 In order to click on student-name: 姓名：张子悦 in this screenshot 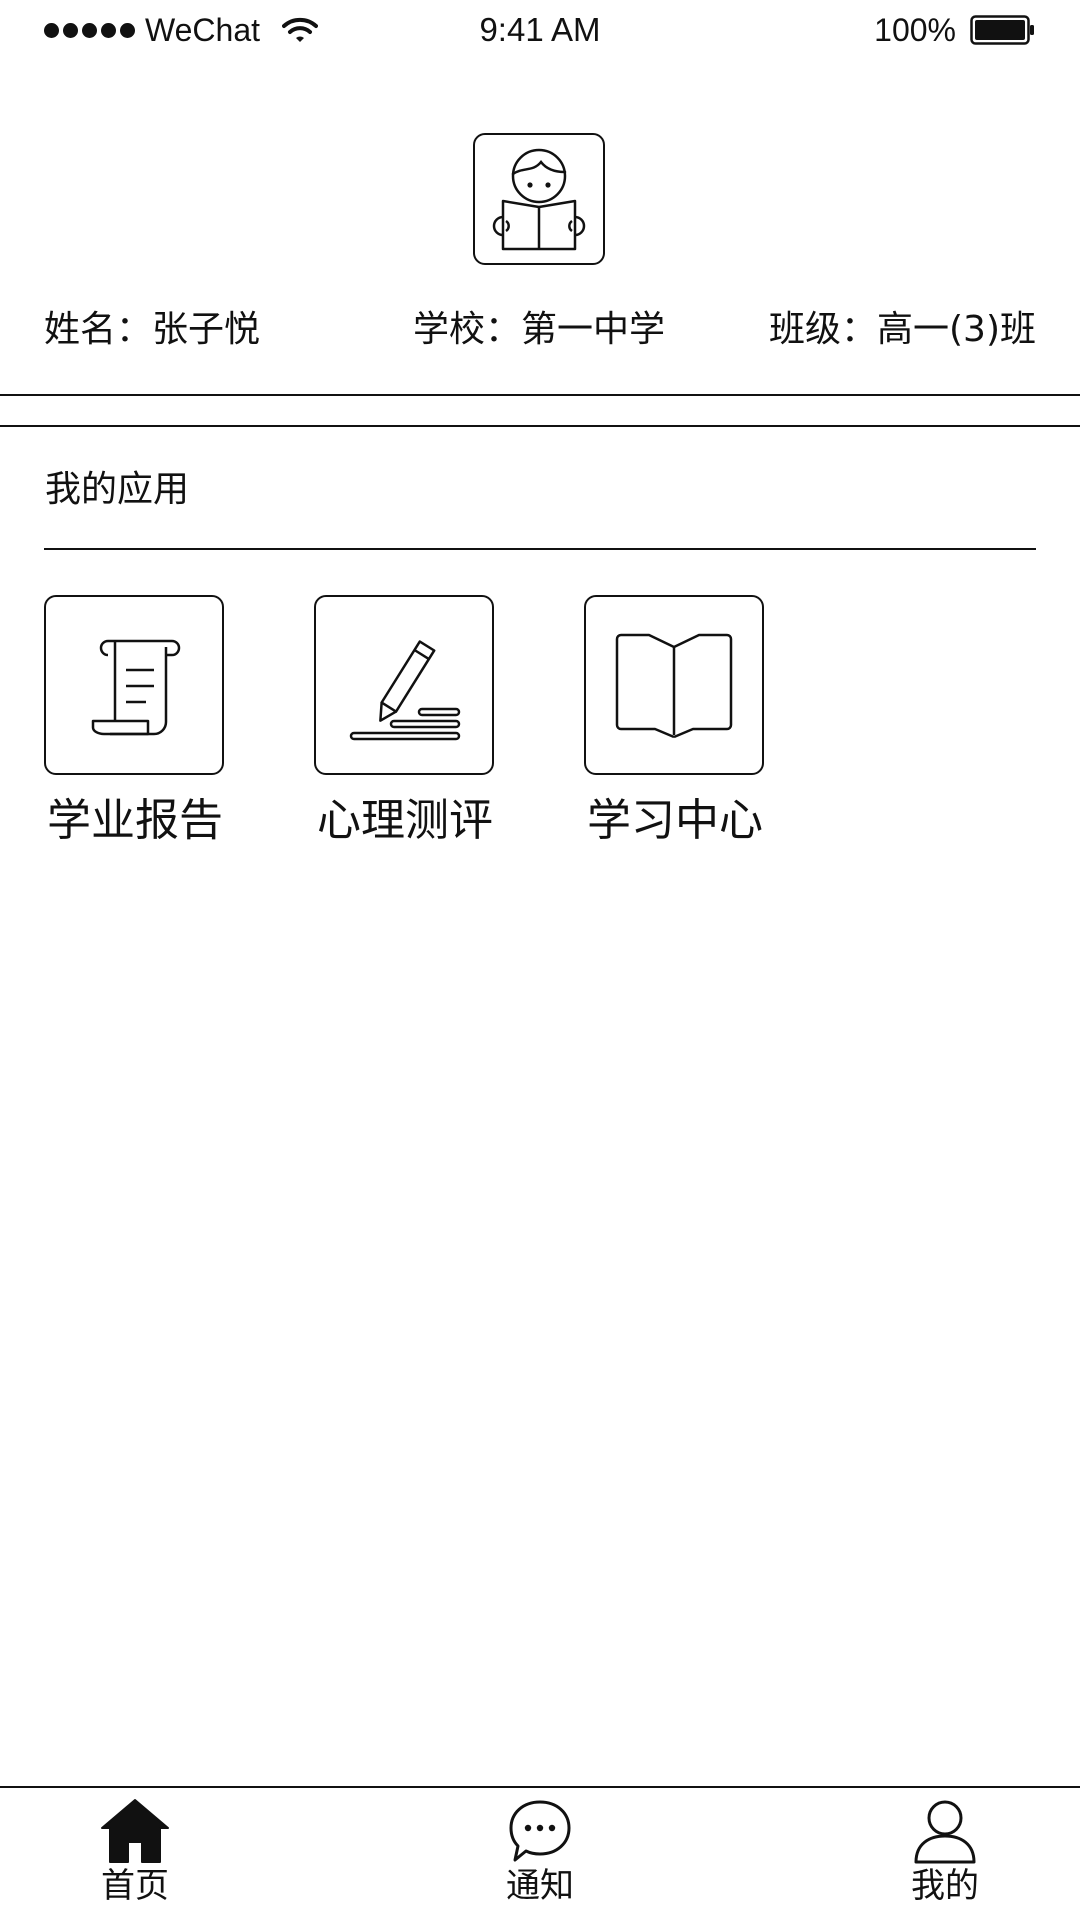, I will do `click(152, 329)`.